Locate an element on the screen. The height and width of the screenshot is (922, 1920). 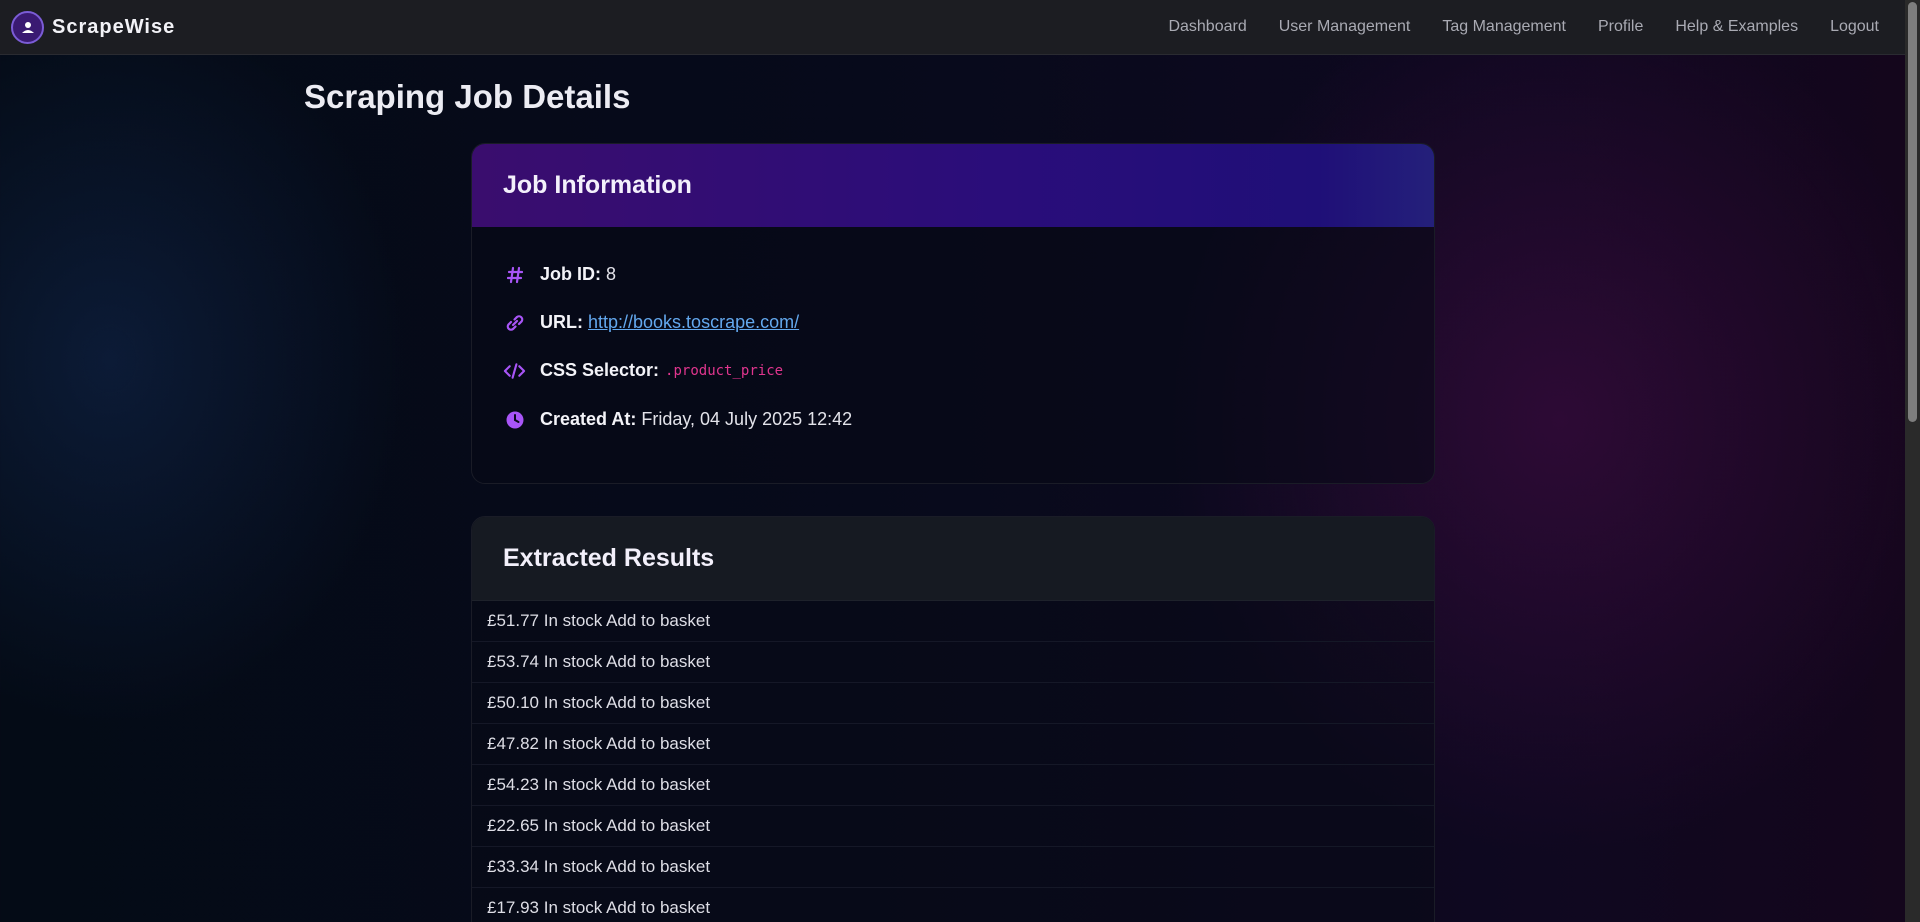
brand: ScrapeWise is located at coordinates (93, 27).